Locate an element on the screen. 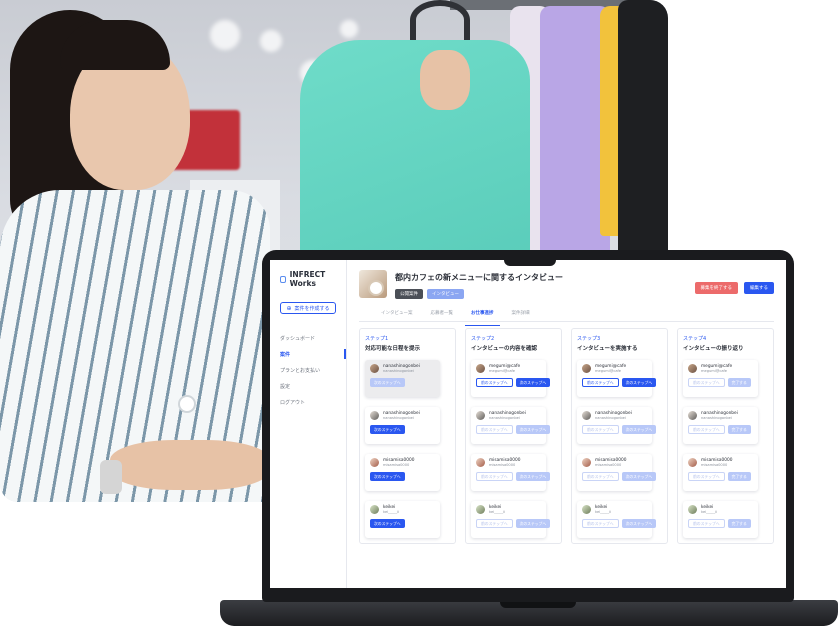  column-step-label: ステップ3 is located at coordinates (589, 339).